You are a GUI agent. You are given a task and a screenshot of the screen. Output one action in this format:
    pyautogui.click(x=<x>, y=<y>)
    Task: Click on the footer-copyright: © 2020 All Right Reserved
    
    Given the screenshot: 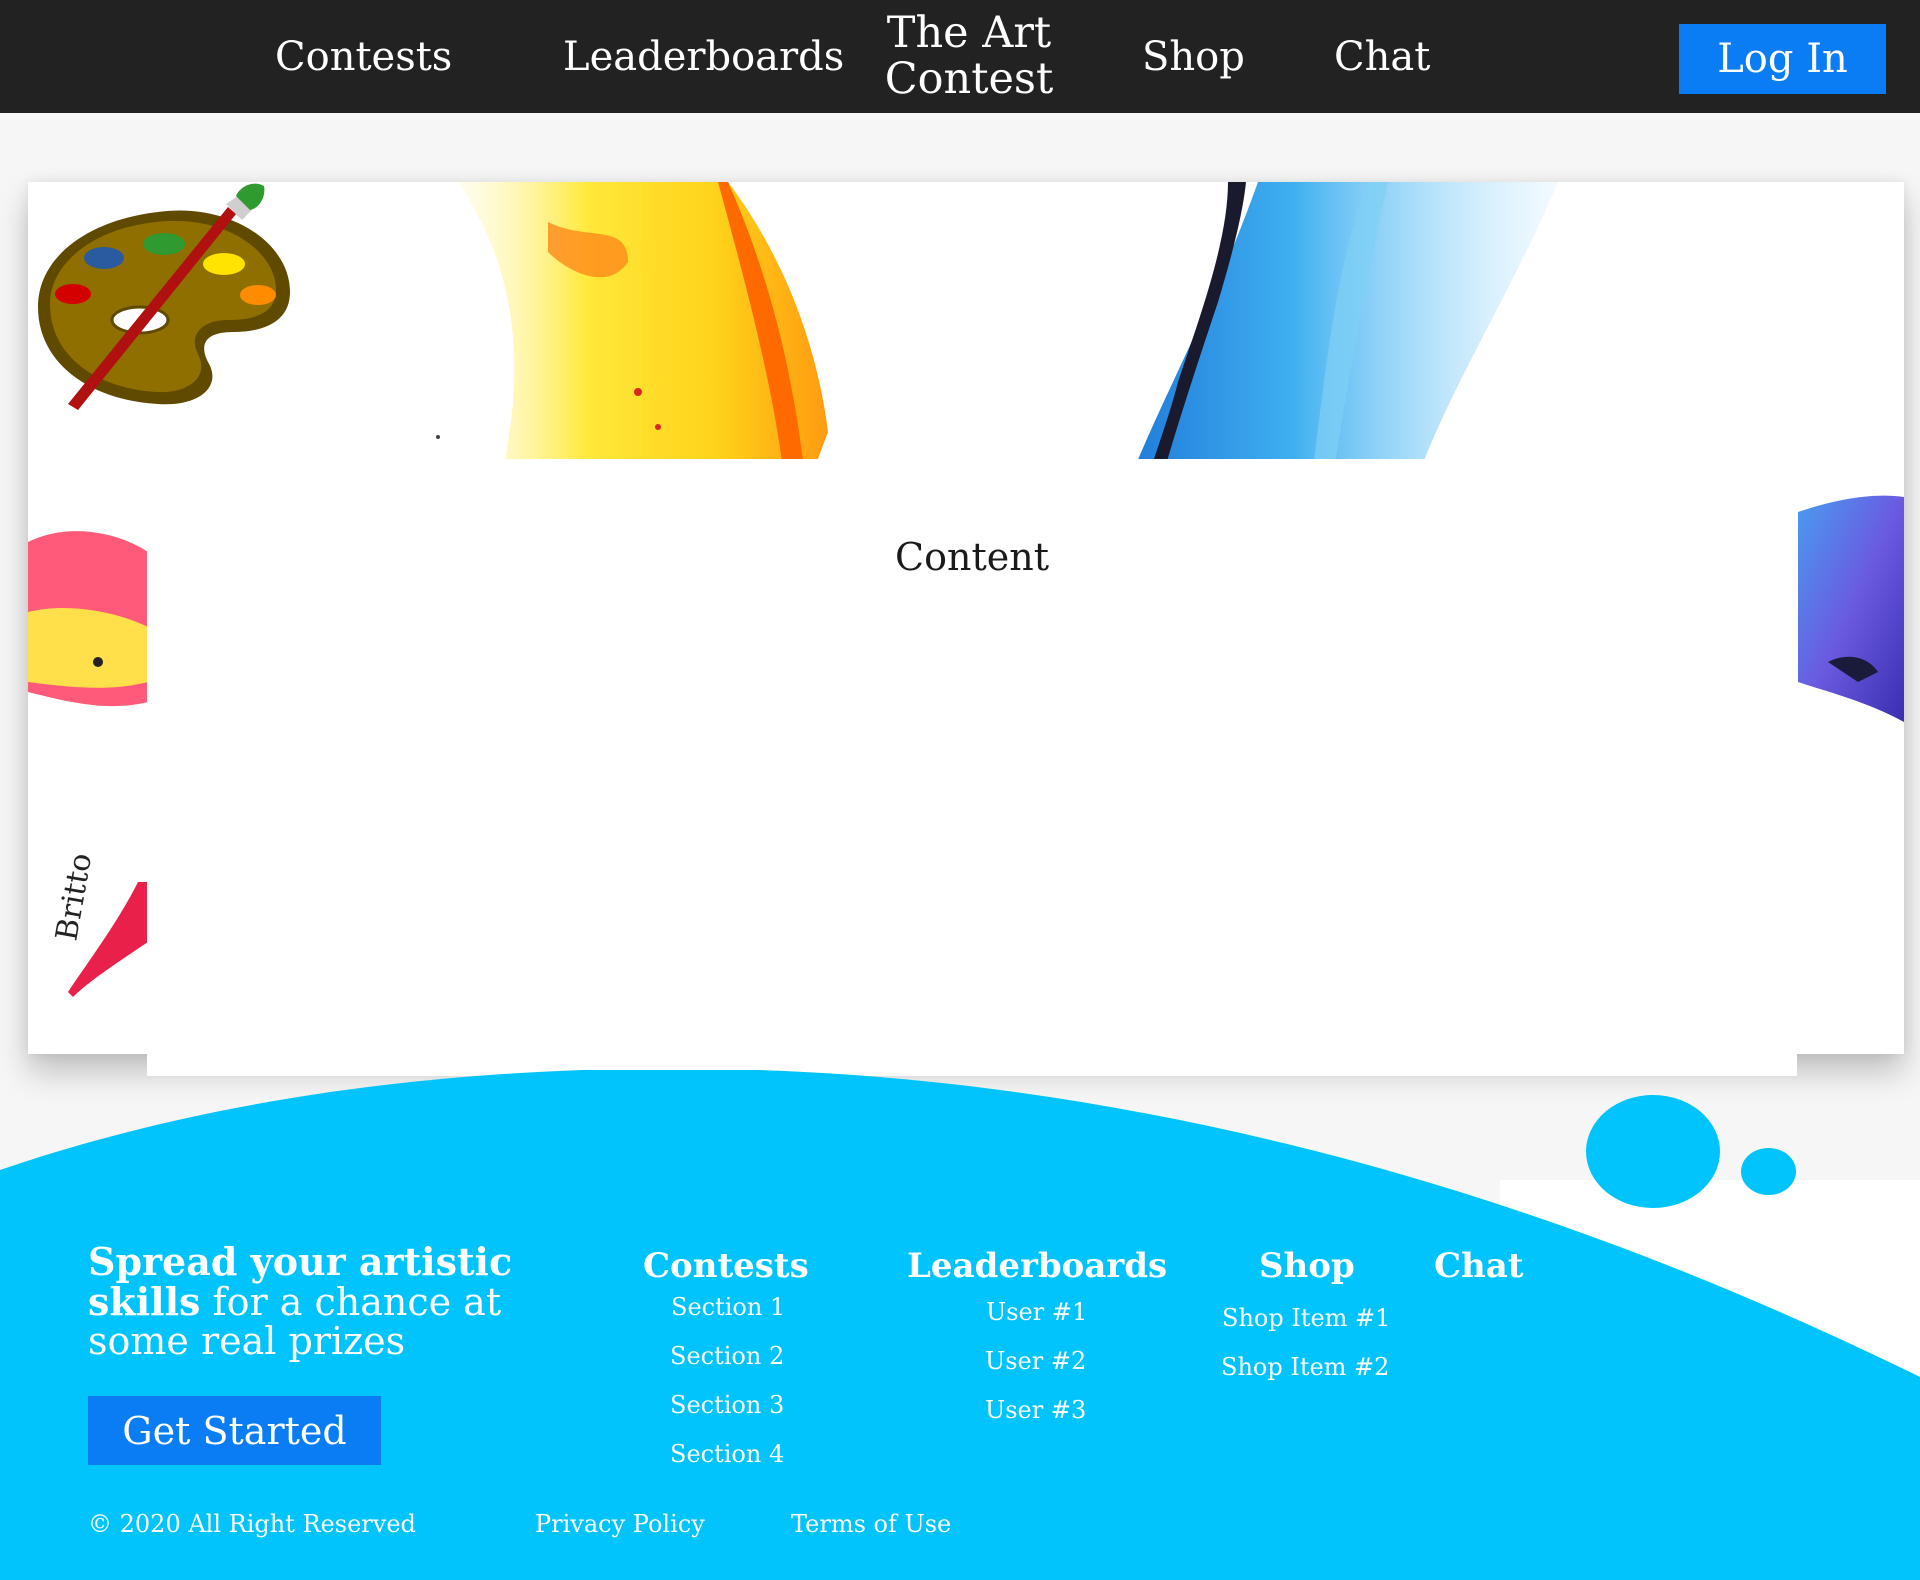 What is the action you would take?
    pyautogui.click(x=252, y=1524)
    